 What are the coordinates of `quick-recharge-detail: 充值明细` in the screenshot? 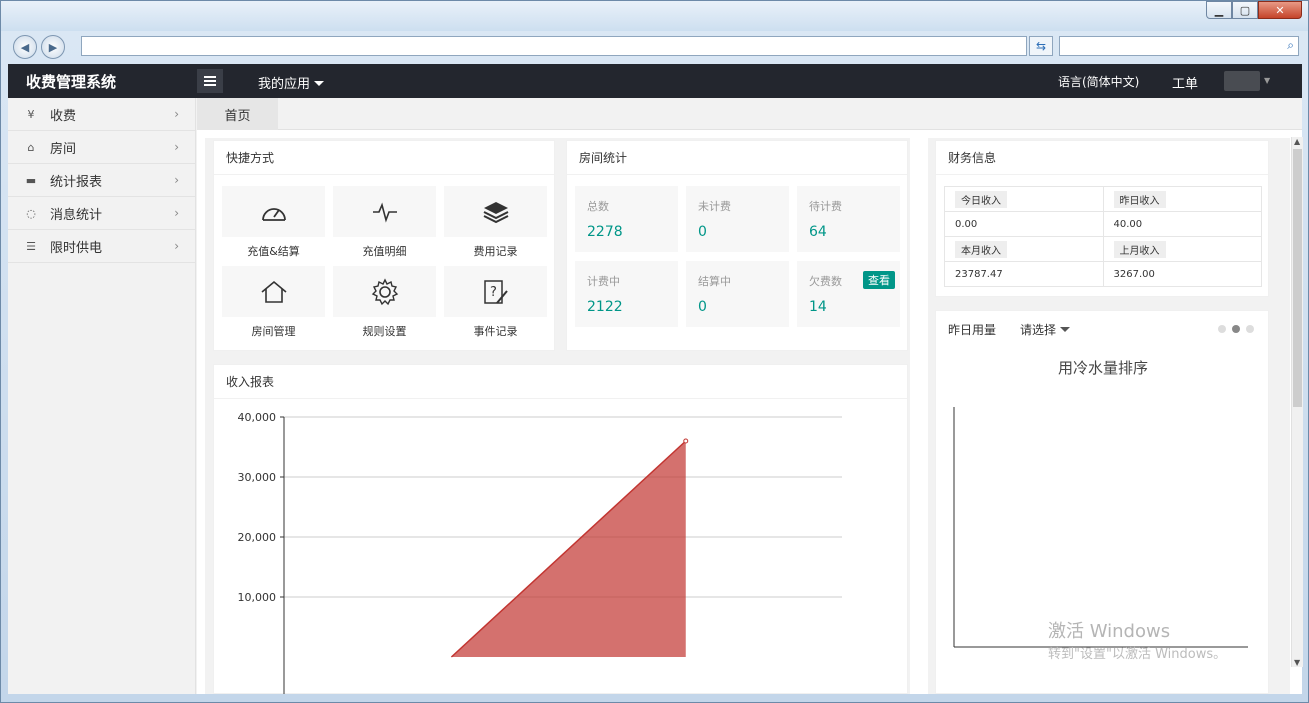 It's located at (384, 222).